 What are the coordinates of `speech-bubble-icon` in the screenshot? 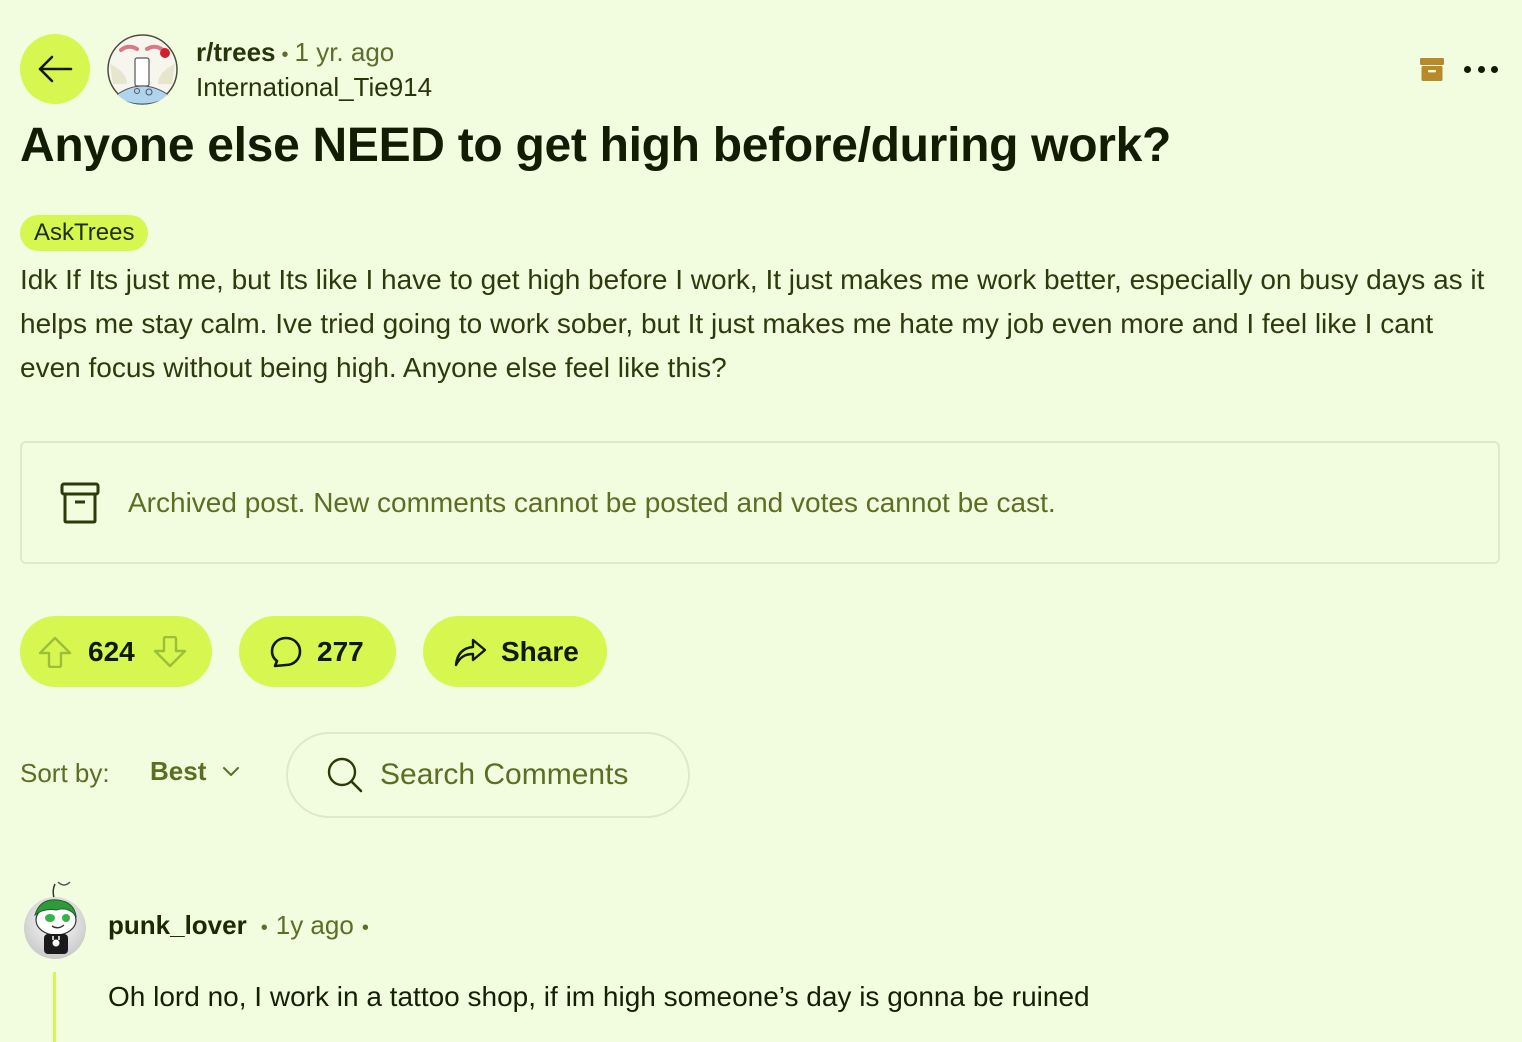 It's located at (286, 651).